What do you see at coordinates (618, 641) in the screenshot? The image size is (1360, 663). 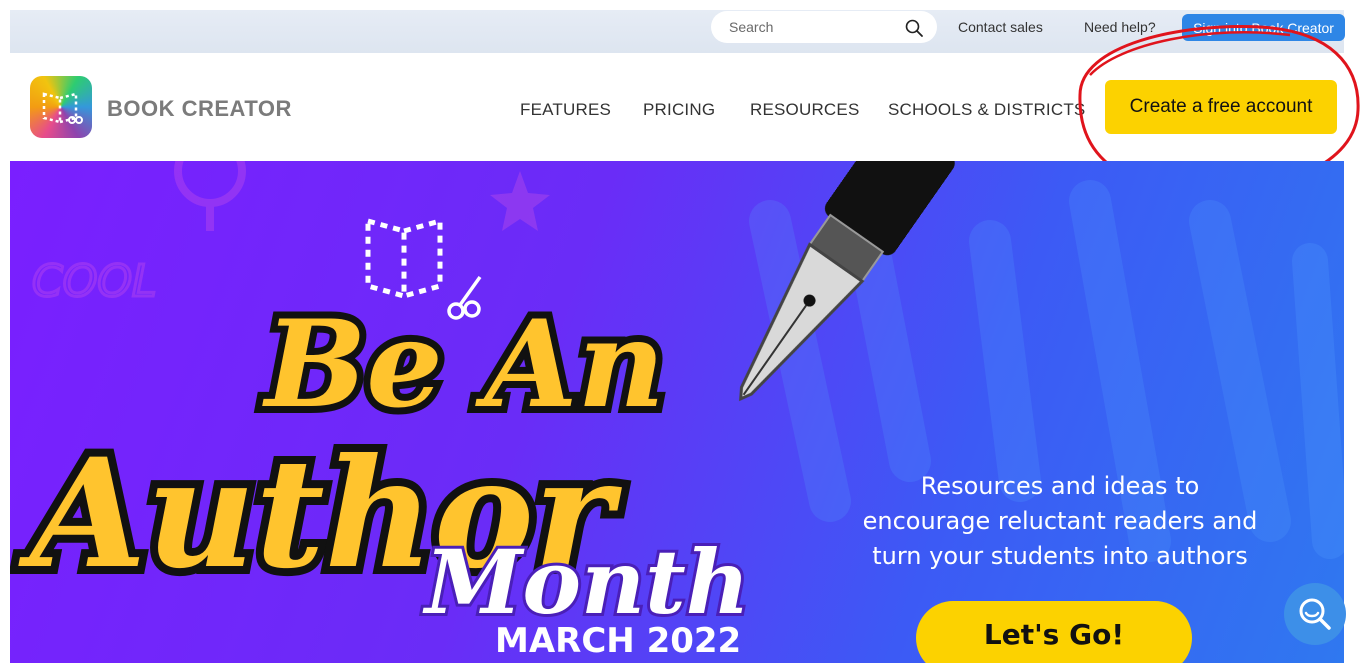 I see `hero-date: MARCH 2022` at bounding box center [618, 641].